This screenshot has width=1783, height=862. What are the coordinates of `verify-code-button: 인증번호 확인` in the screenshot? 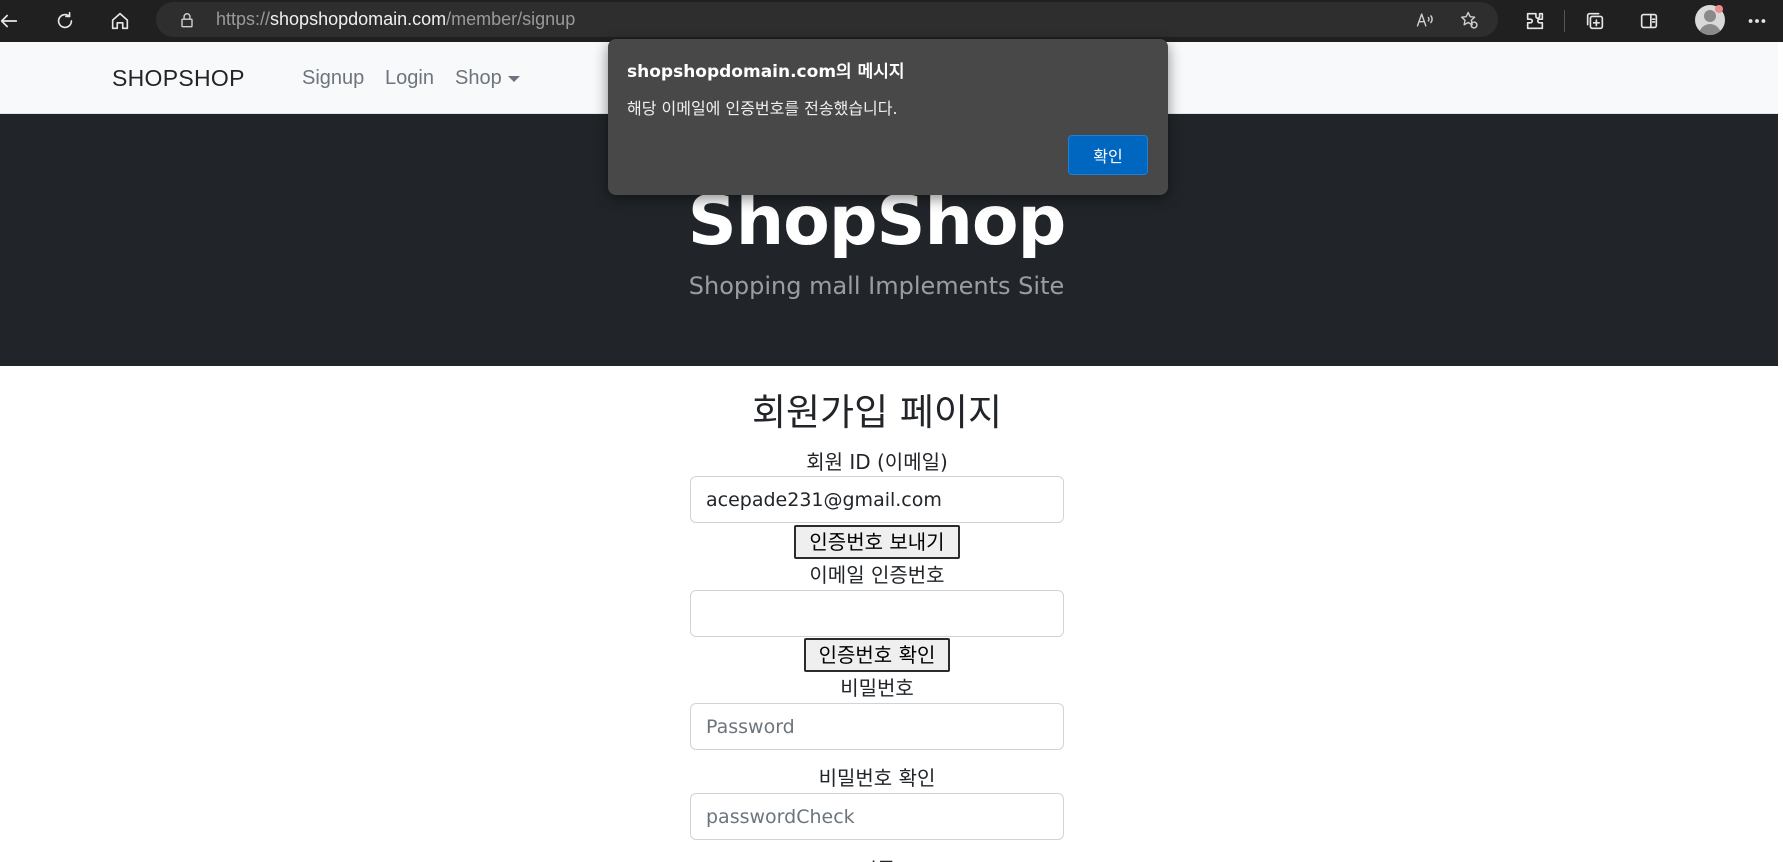 It's located at (877, 655).